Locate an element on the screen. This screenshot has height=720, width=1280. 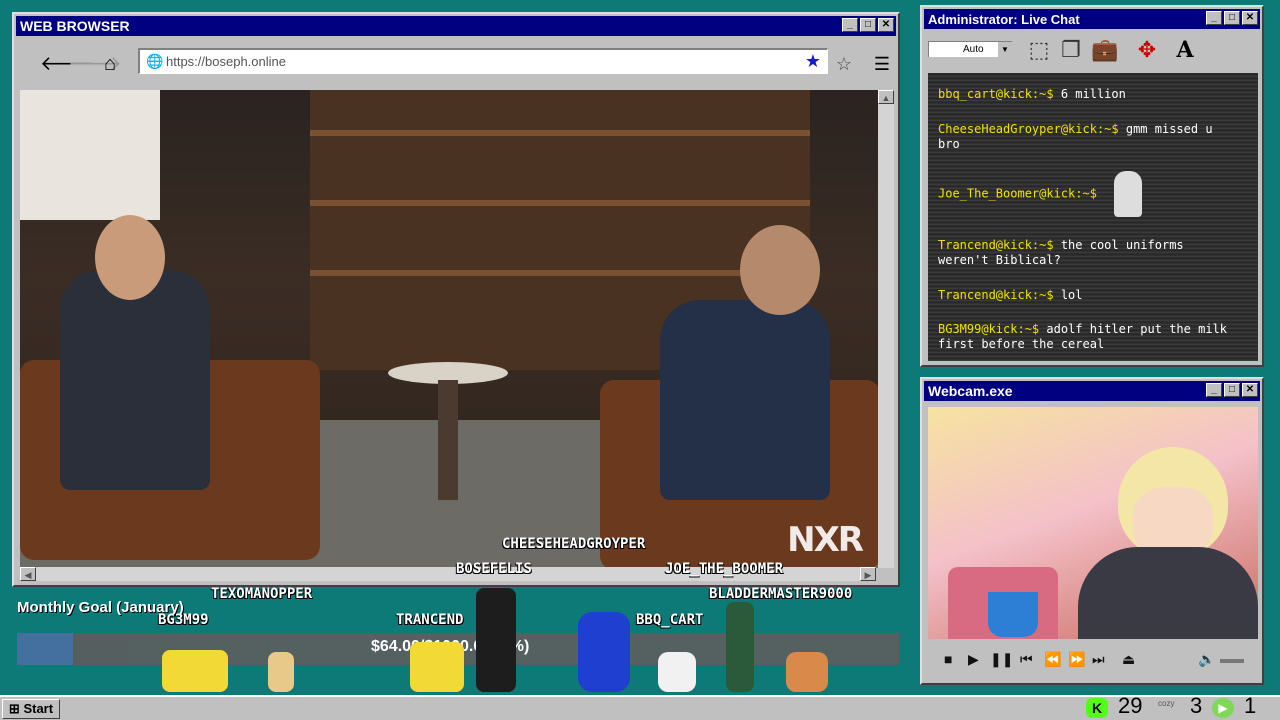
volume-slider is located at coordinates (1232, 661).